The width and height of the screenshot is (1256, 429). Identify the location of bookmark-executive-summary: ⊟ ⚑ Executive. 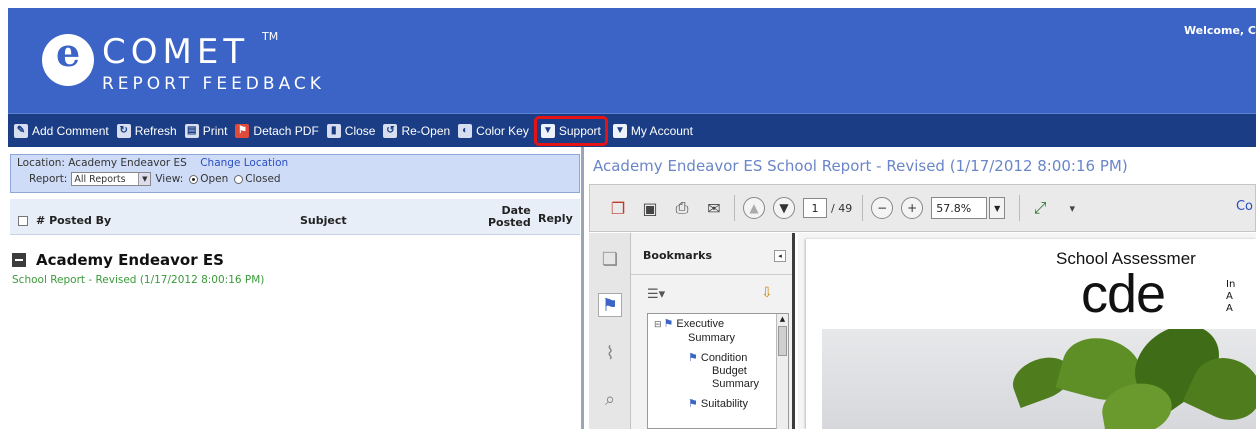
(689, 324).